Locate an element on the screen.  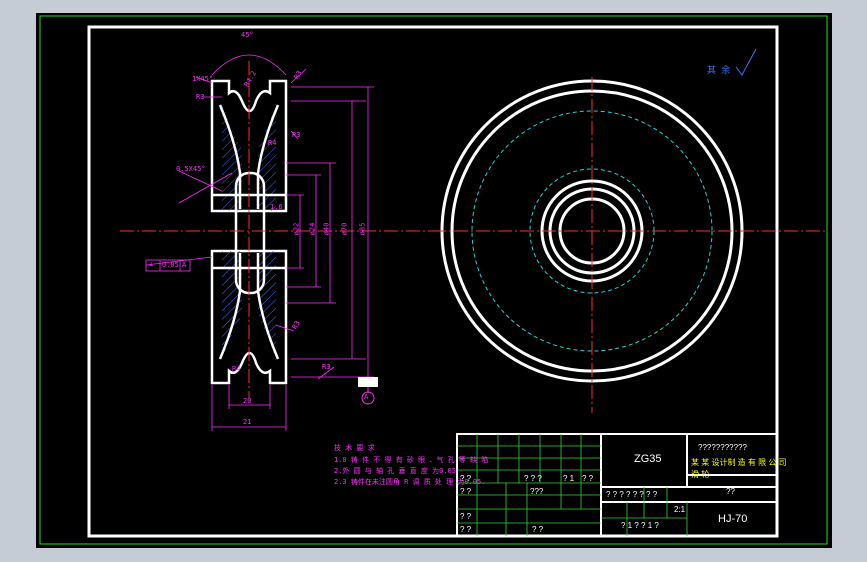
tolerance-symbol: ⊥ is located at coordinates (151, 264).